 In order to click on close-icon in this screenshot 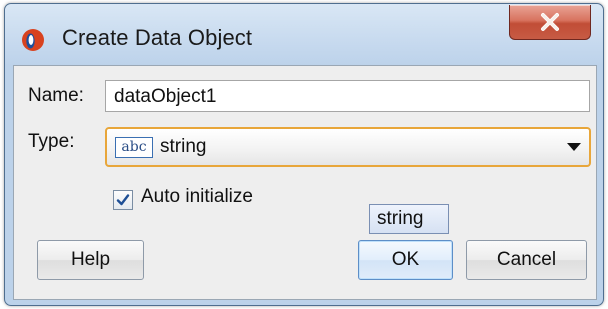, I will do `click(550, 22)`.